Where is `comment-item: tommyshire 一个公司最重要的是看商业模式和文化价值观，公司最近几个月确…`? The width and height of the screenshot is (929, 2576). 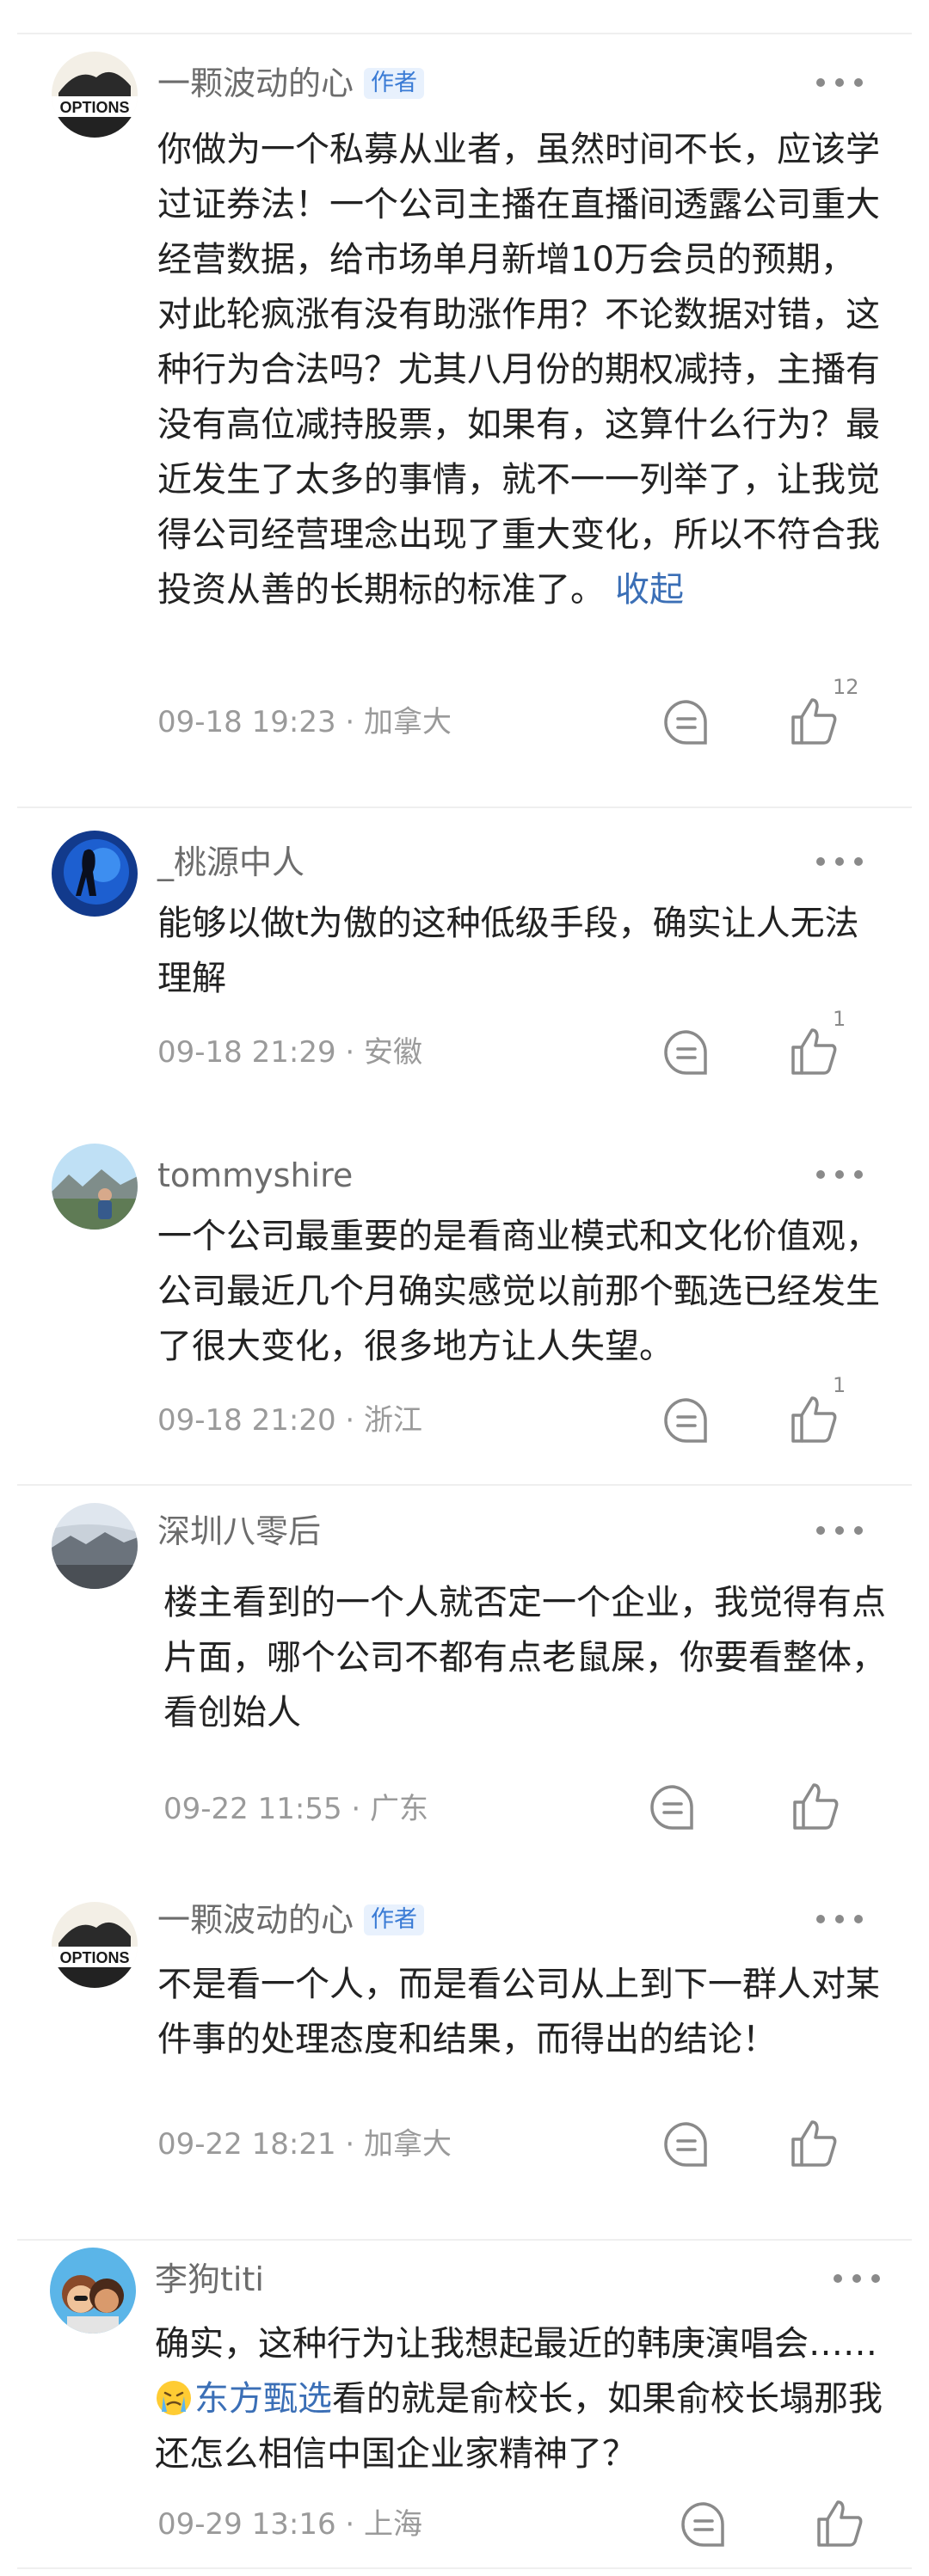 comment-item: tommyshire 一个公司最重要的是看商业模式和文化价值观，公司最近几个月确… is located at coordinates (464, 1301).